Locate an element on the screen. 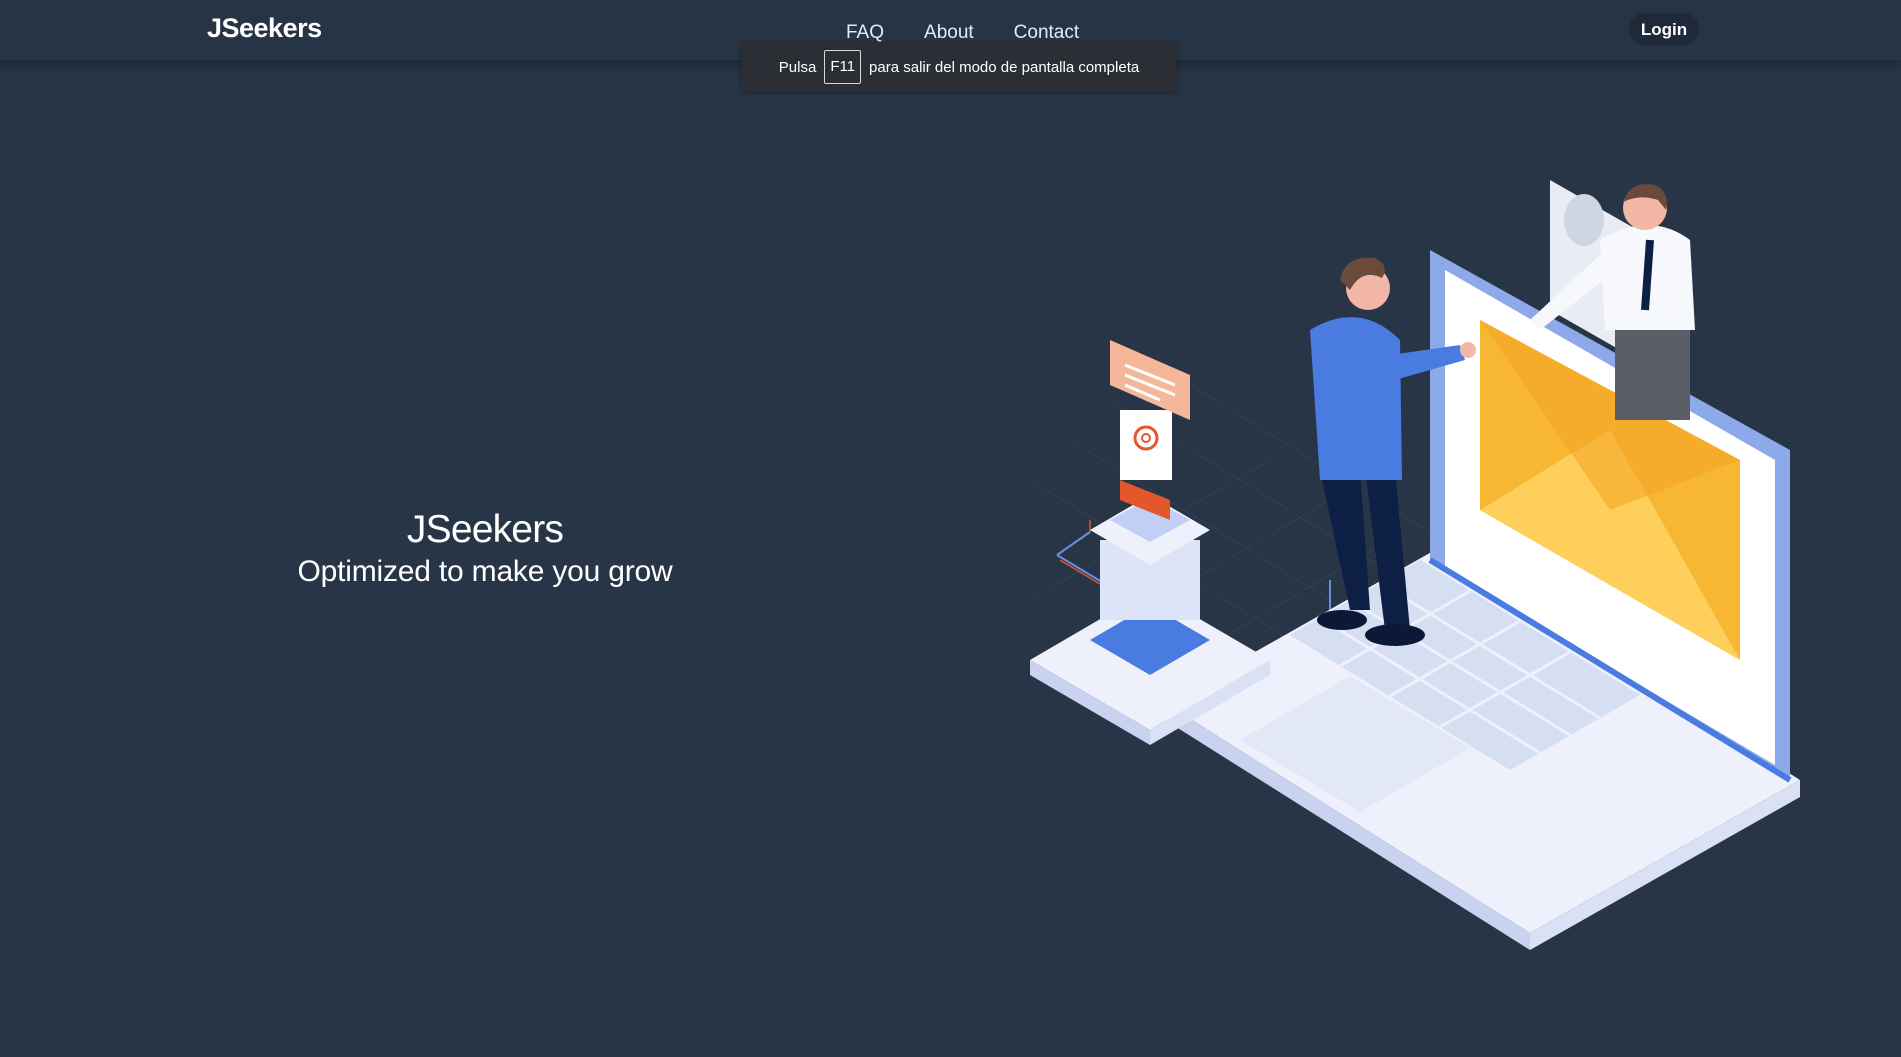  nav-link-faq: FAQ is located at coordinates (865, 33).